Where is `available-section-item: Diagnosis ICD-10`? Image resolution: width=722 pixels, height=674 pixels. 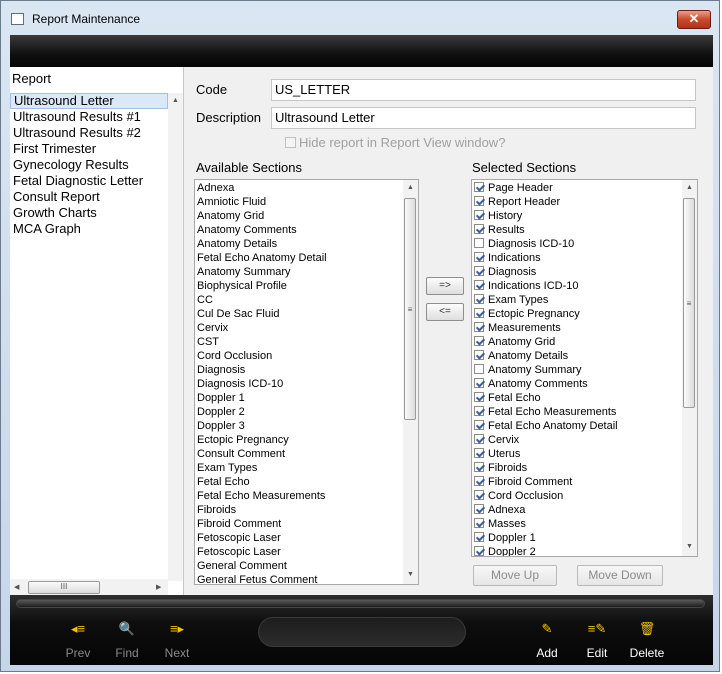
available-section-item: Diagnosis ICD-10 is located at coordinates (306, 384).